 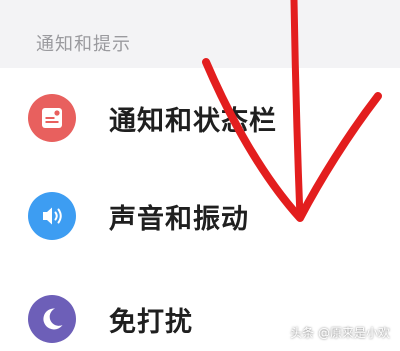 What do you see at coordinates (52, 216) in the screenshot?
I see `speaker-icon` at bounding box center [52, 216].